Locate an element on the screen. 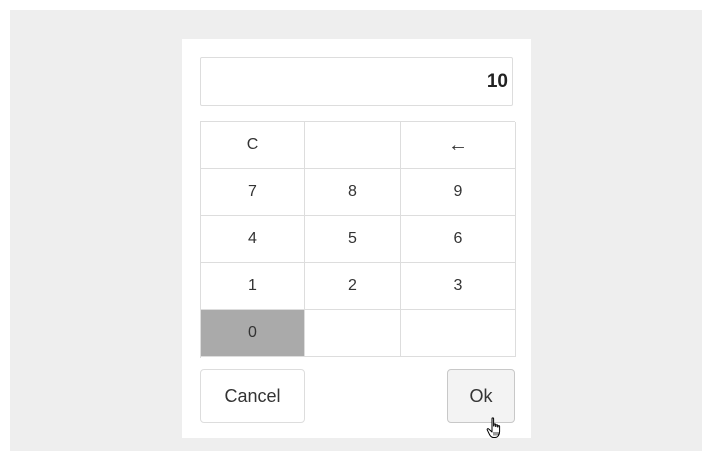  backspace-key: ← is located at coordinates (458, 145).